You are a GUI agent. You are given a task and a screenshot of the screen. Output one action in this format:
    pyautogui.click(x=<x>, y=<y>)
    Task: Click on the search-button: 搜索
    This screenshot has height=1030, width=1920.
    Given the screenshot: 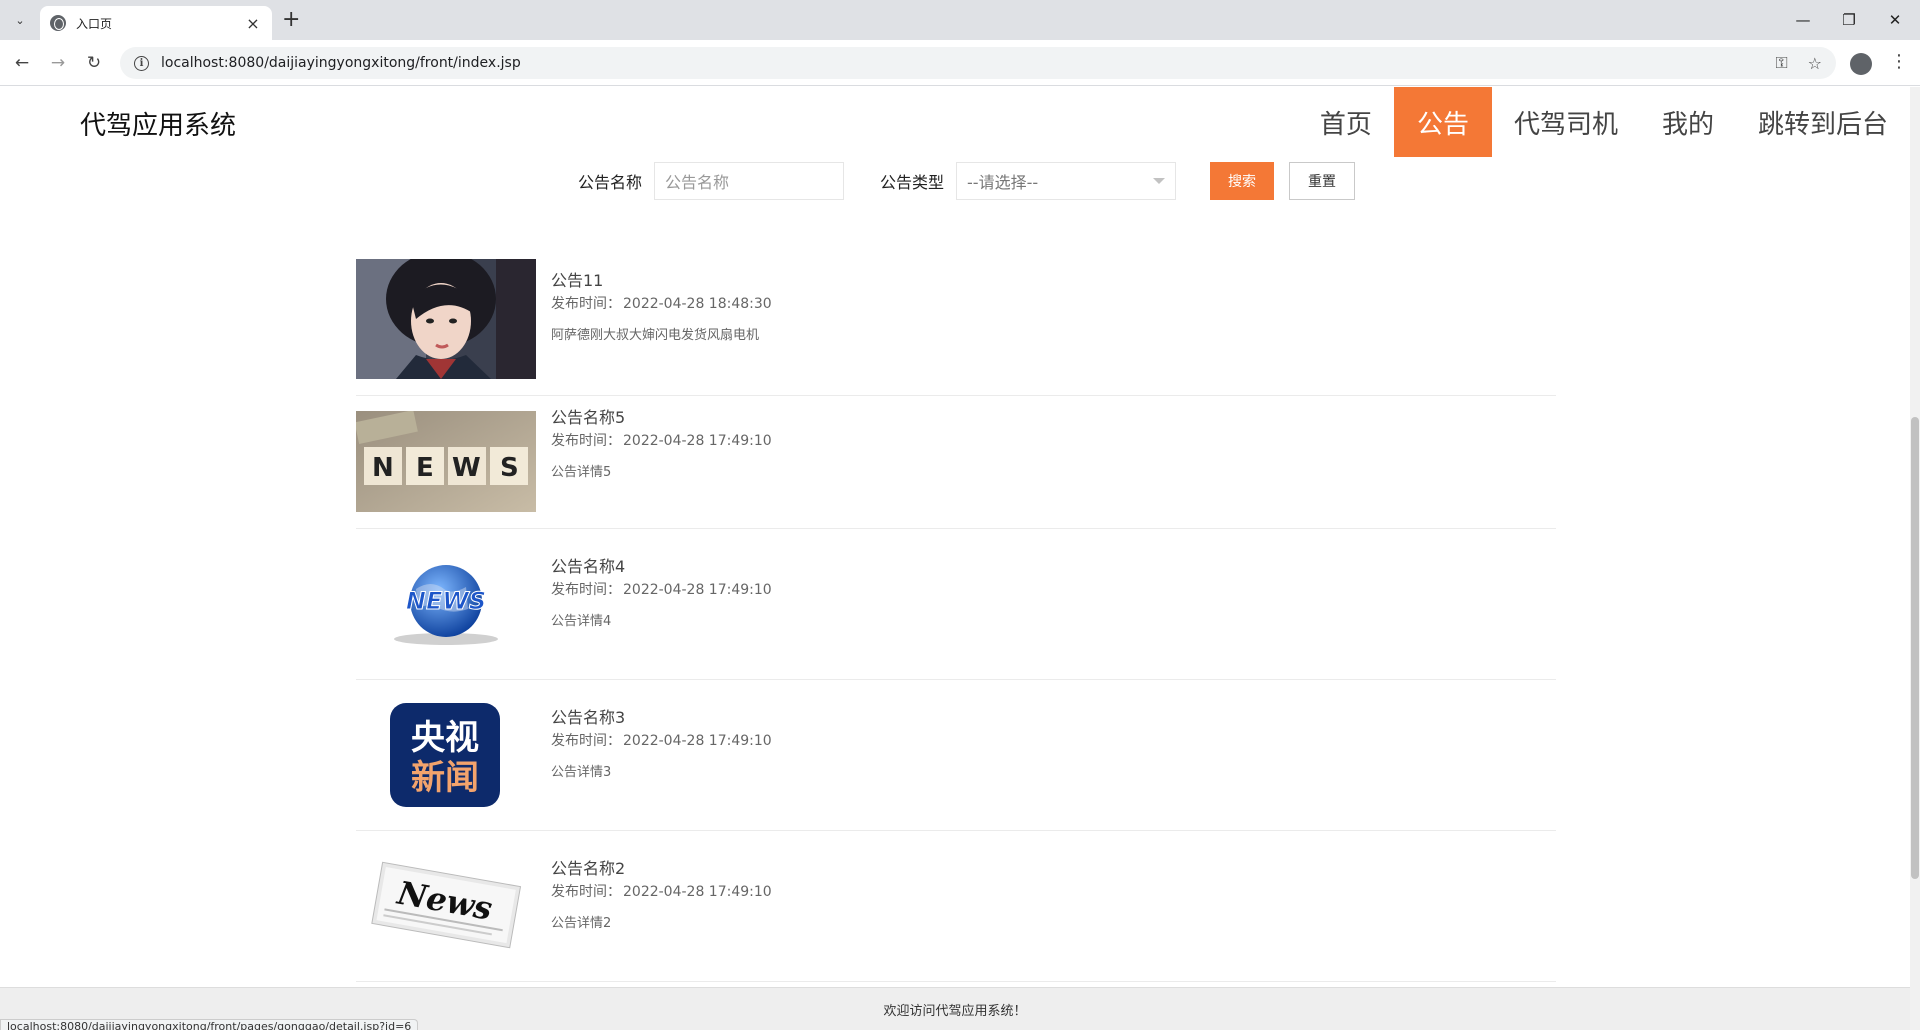 What is the action you would take?
    pyautogui.click(x=1242, y=181)
    